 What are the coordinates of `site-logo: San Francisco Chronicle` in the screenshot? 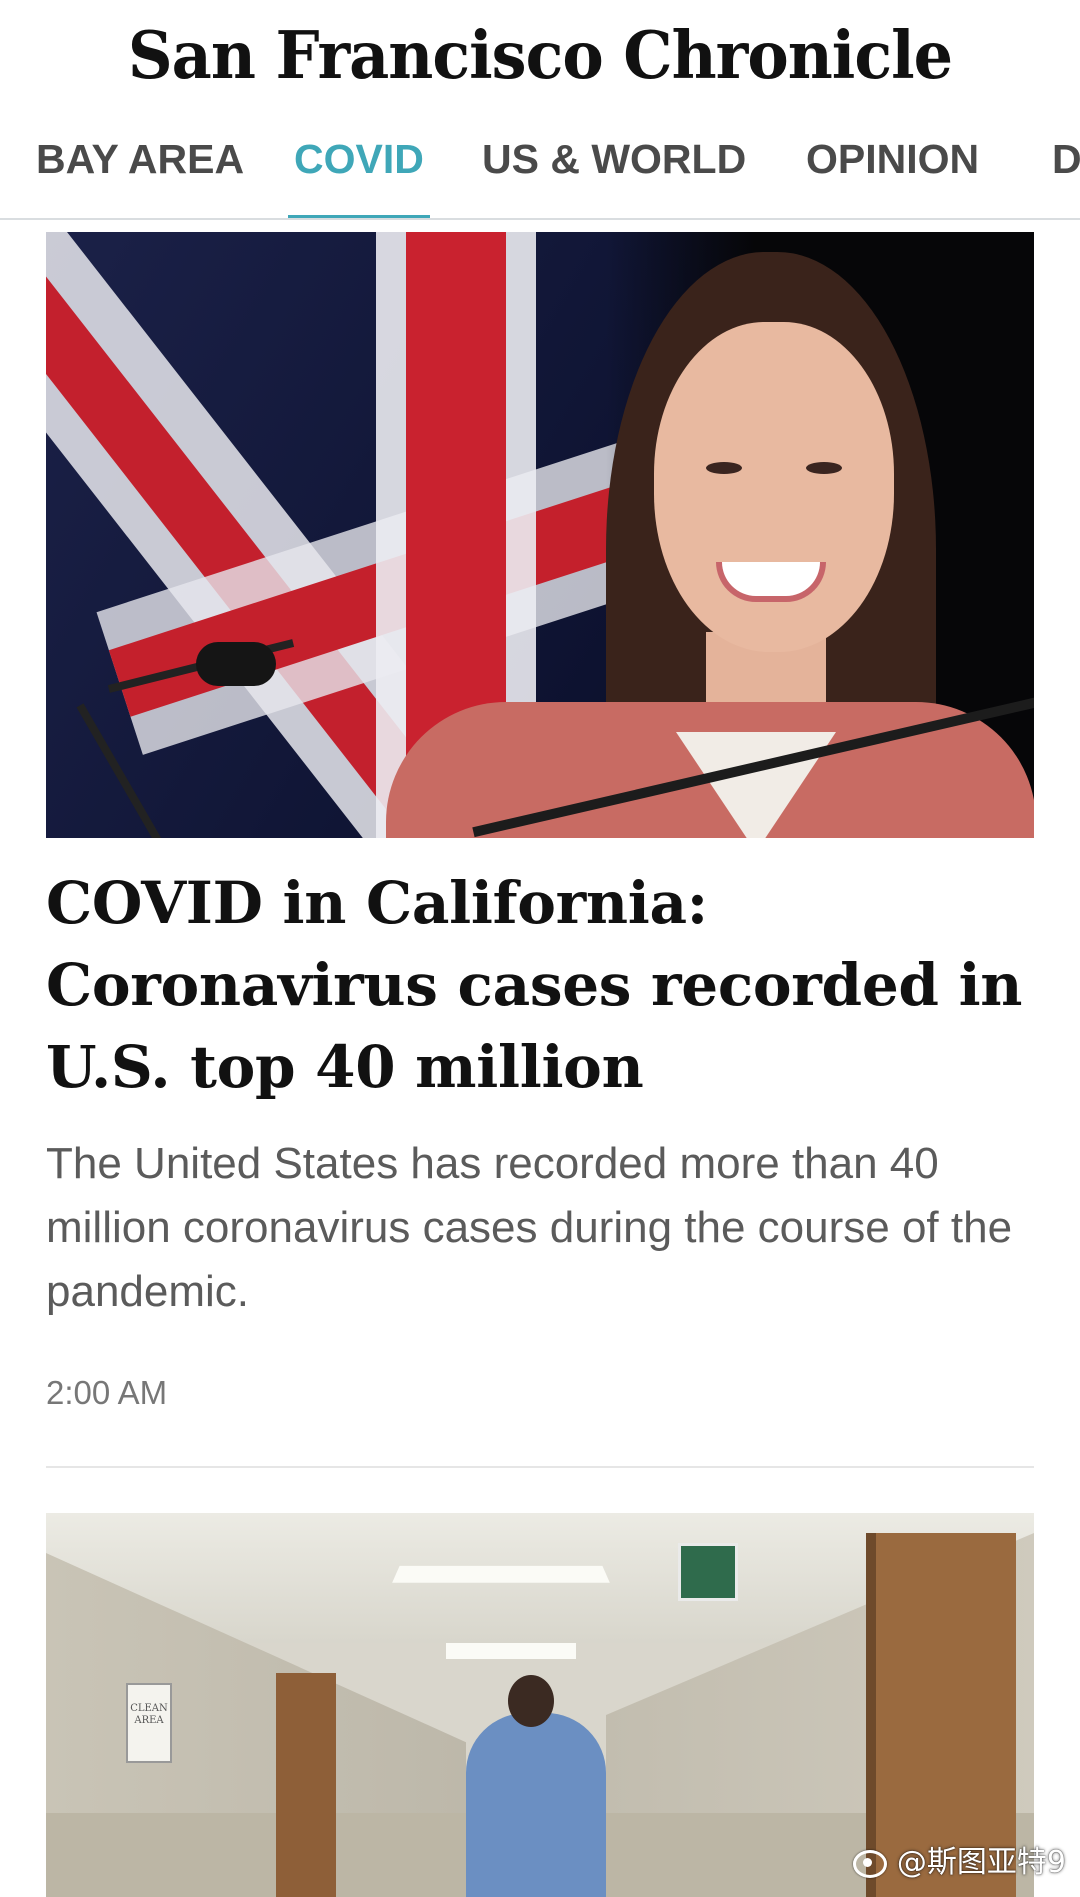 It's located at (540, 55).